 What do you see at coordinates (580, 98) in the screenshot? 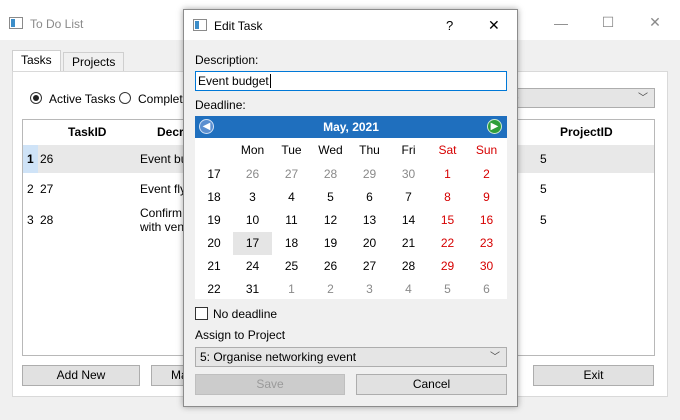
I see `filter-combo: D ﹀` at bounding box center [580, 98].